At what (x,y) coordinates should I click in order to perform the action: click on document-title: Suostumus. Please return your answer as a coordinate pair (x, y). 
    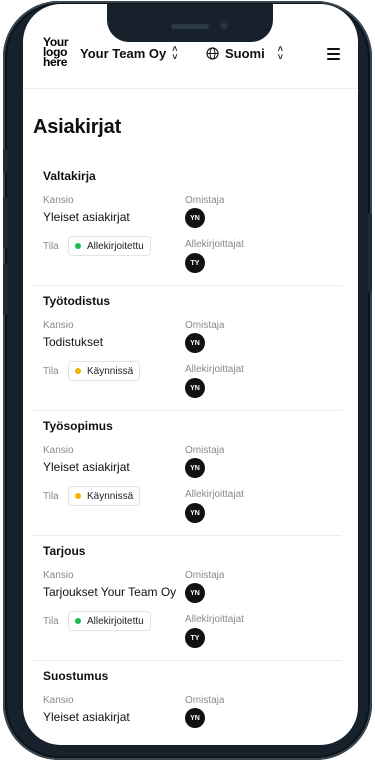
    Looking at the image, I should click on (75, 676).